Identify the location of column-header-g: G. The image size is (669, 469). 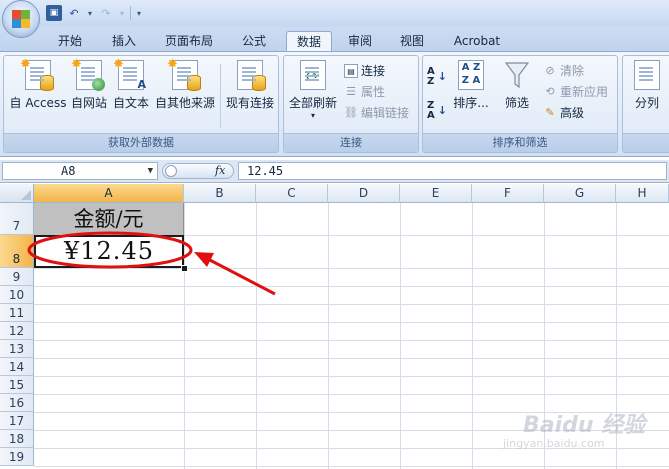
(580, 193).